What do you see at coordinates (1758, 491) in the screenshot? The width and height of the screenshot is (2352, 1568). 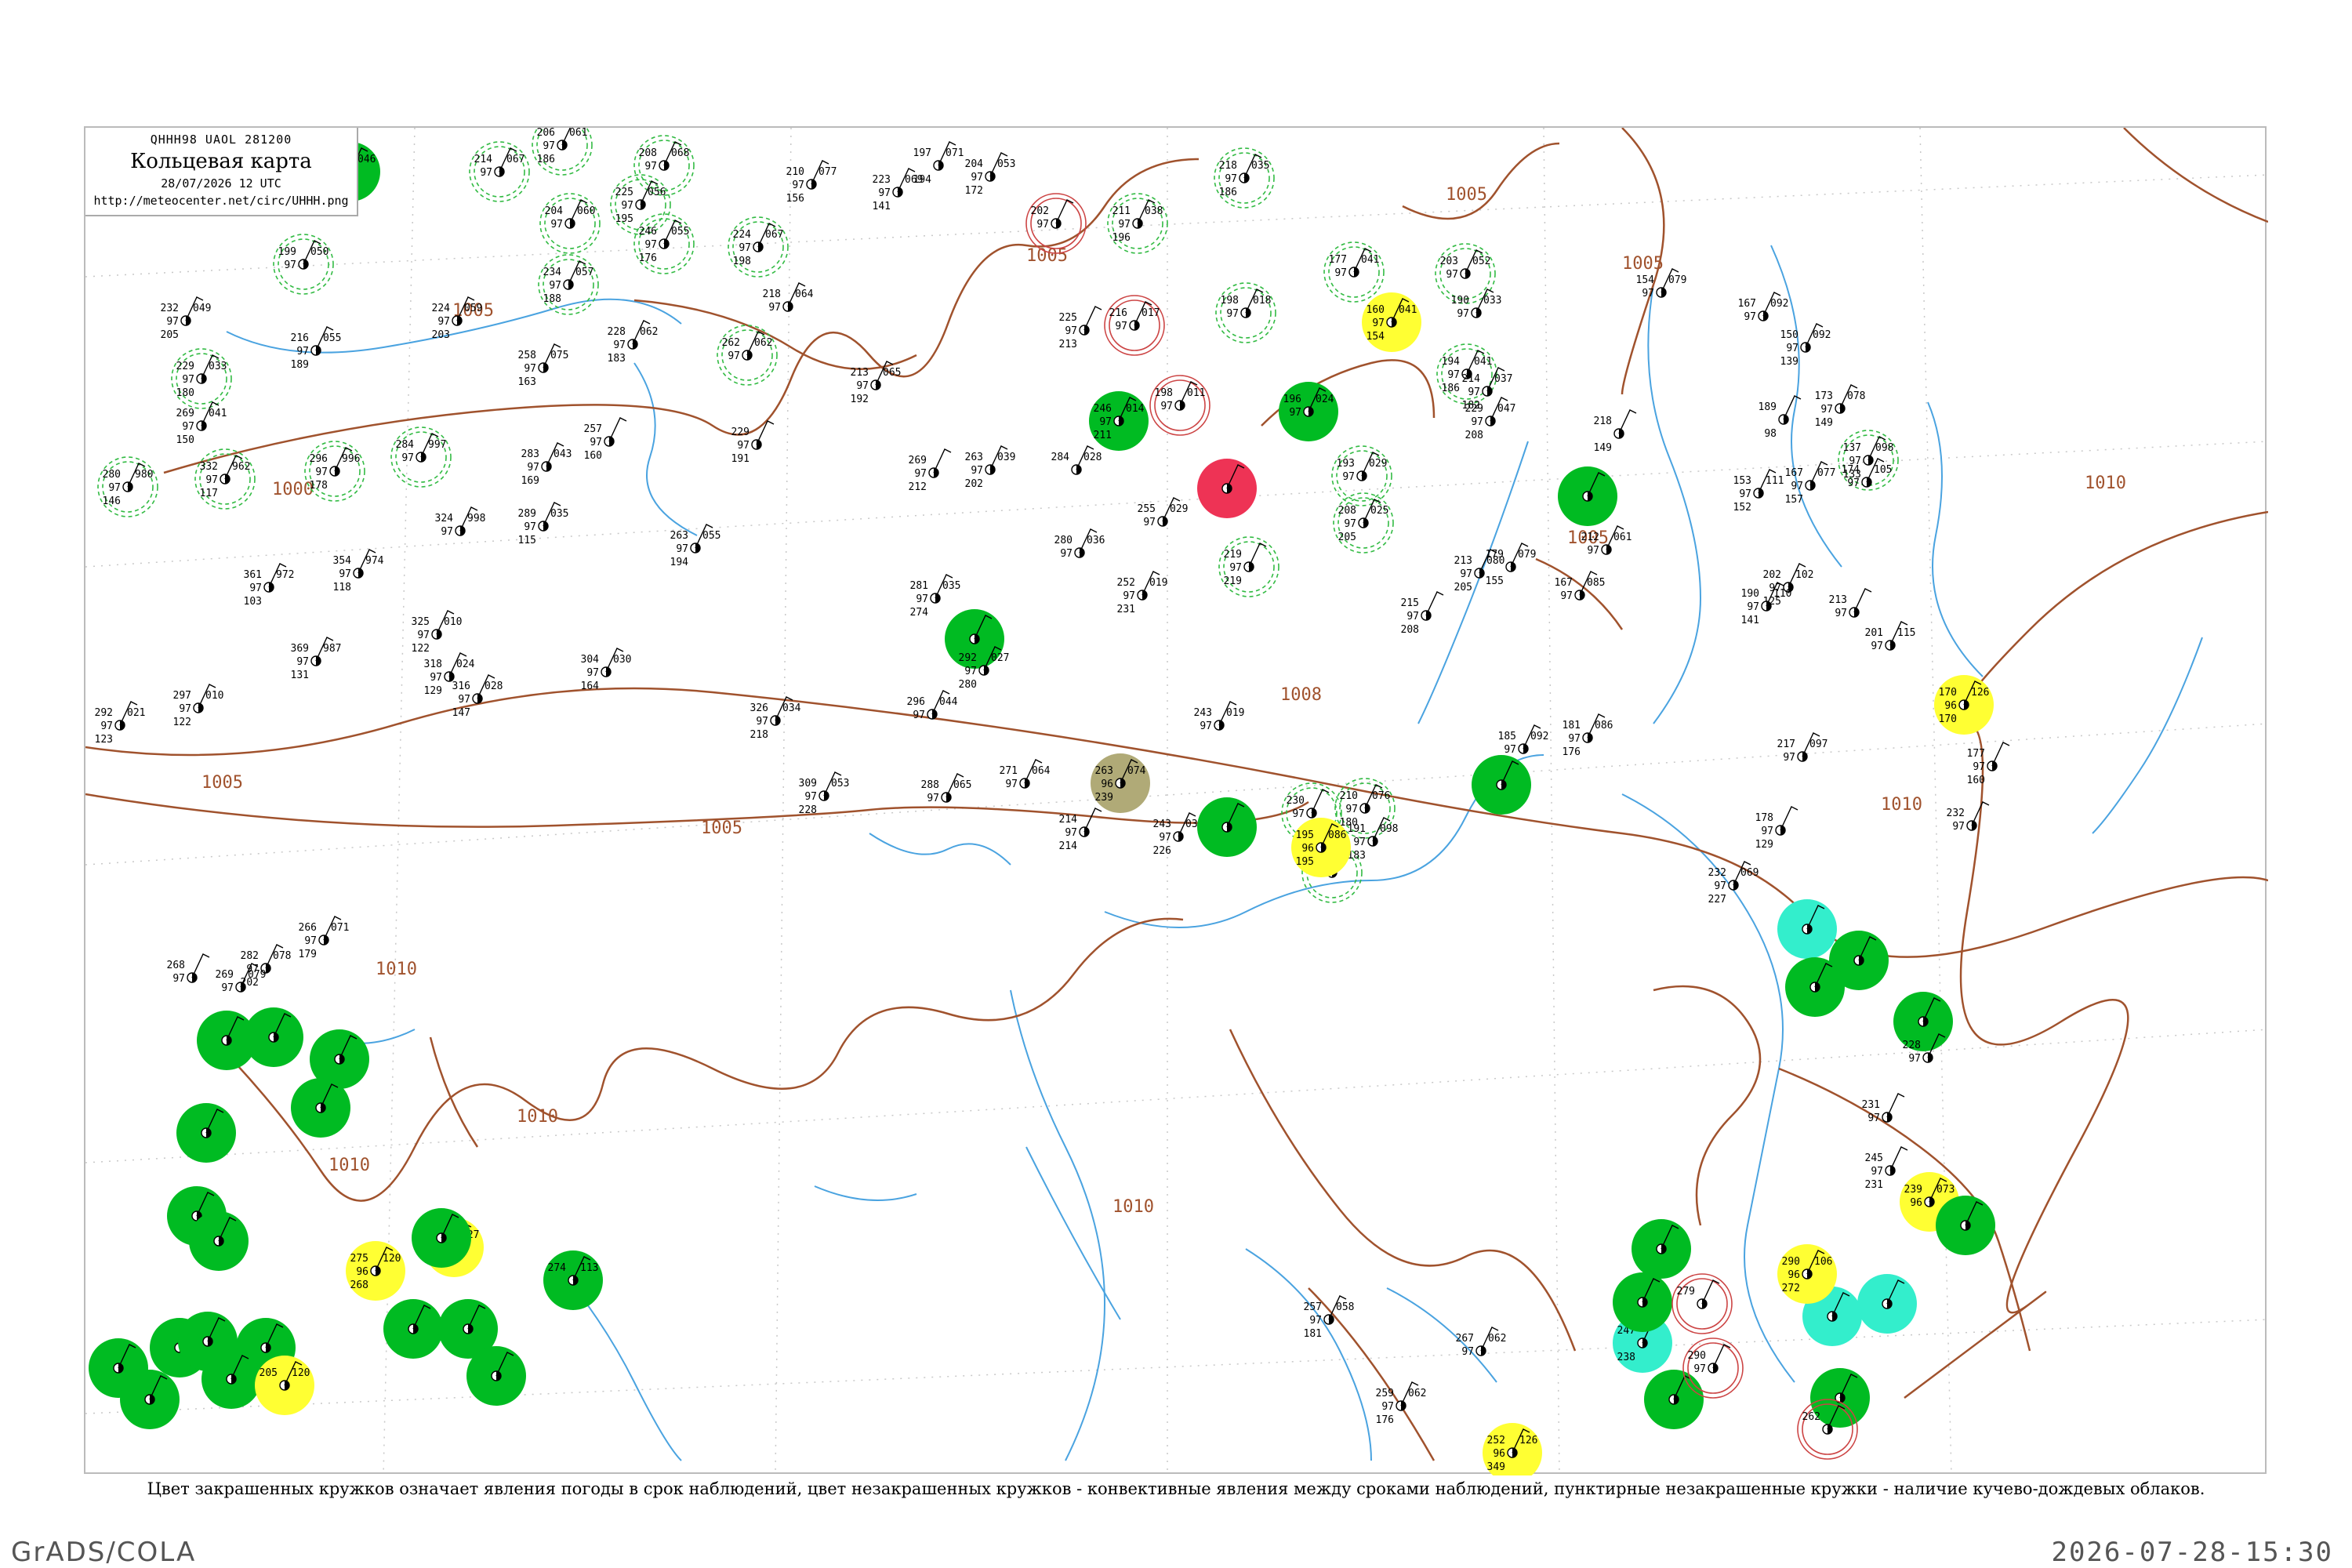 I see `weather-station: 153 111 97 152` at bounding box center [1758, 491].